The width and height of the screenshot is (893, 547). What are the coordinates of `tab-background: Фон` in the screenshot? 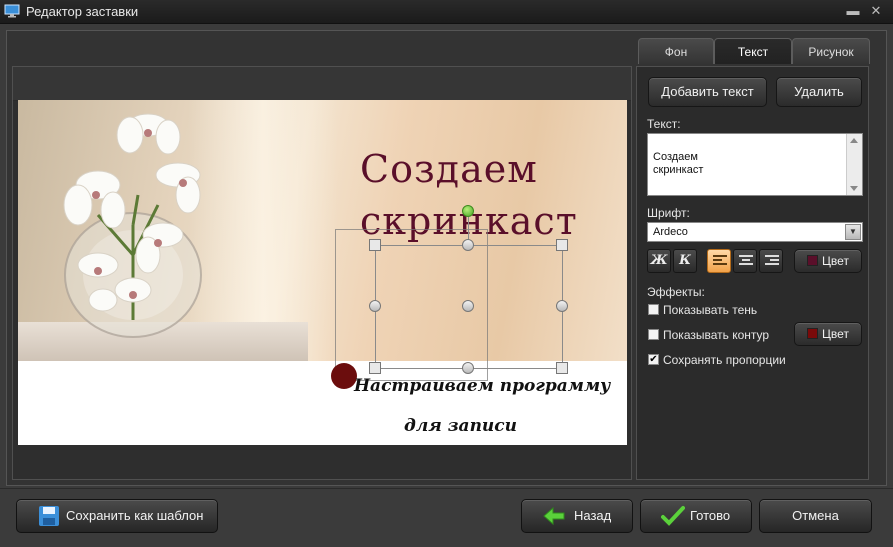 It's located at (676, 51).